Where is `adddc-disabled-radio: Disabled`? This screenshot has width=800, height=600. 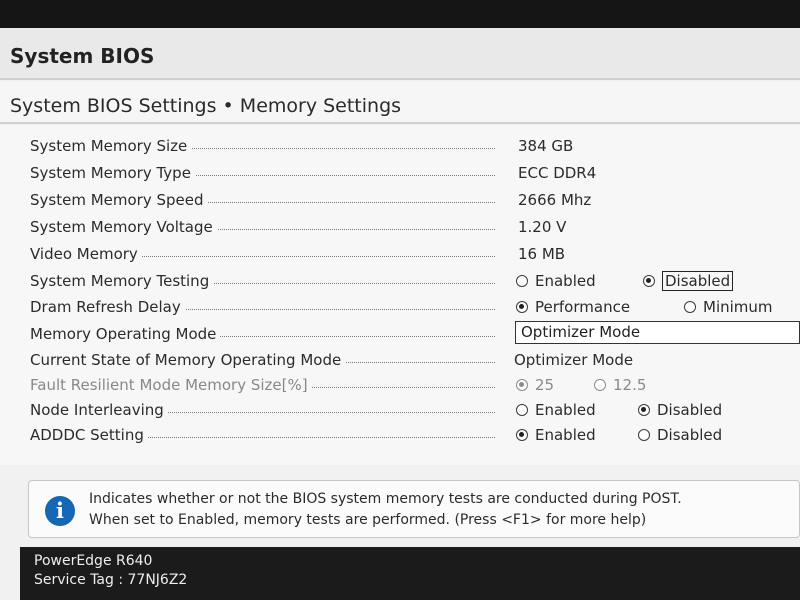
adddc-disabled-radio: Disabled is located at coordinates (680, 435).